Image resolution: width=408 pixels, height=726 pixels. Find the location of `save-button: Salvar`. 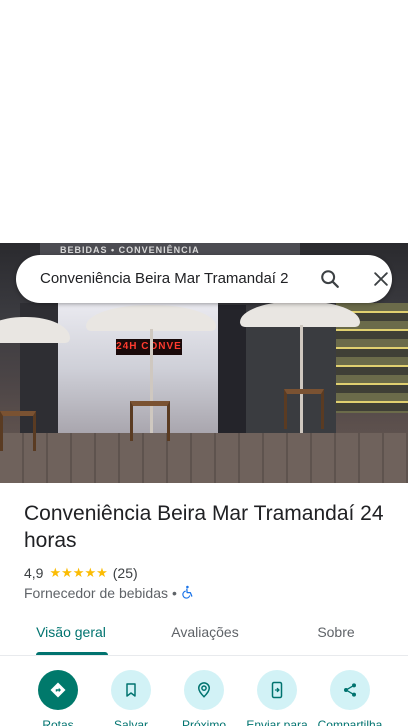

save-button: Salvar is located at coordinates (131, 698).